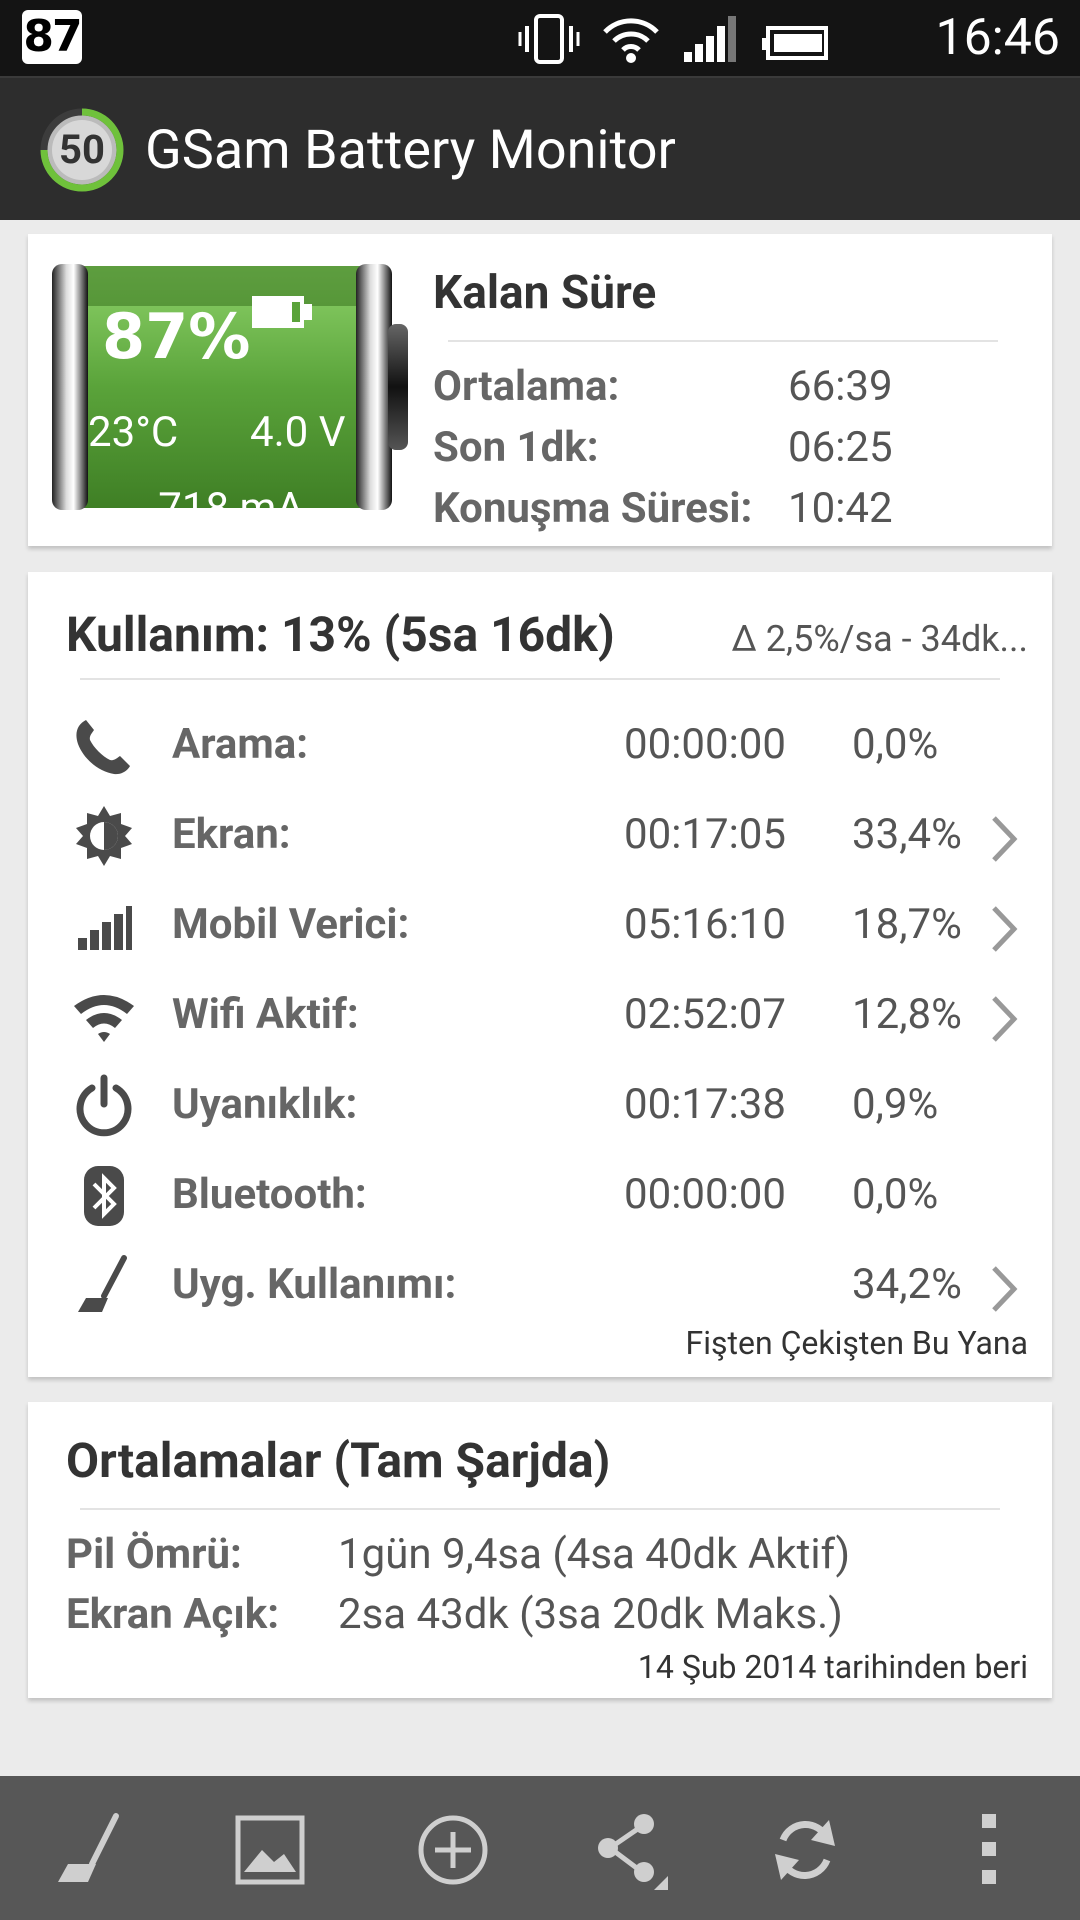  I want to click on usage-row-awake: Uyanıklık: 00:17:38 0,9%, so click(540, 1105).